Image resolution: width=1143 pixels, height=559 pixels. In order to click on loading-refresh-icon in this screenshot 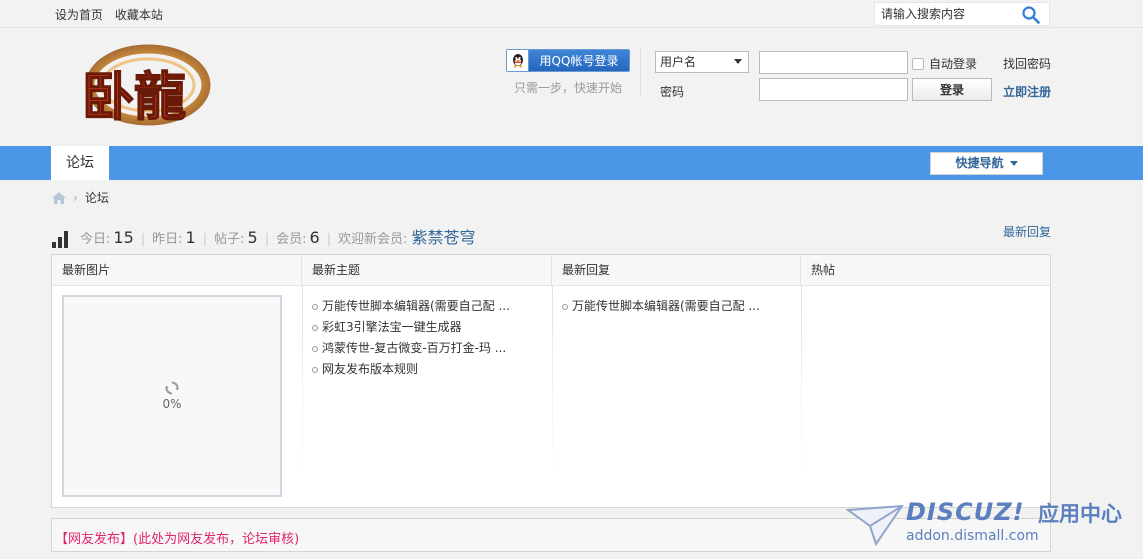, I will do `click(172, 388)`.